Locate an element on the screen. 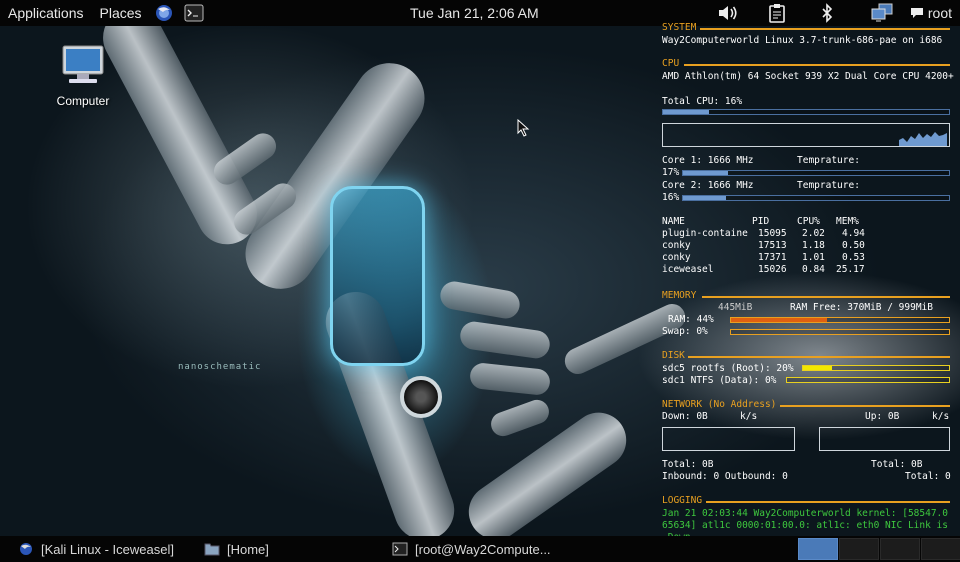  applications-menu: Applications is located at coordinates (46, 13).